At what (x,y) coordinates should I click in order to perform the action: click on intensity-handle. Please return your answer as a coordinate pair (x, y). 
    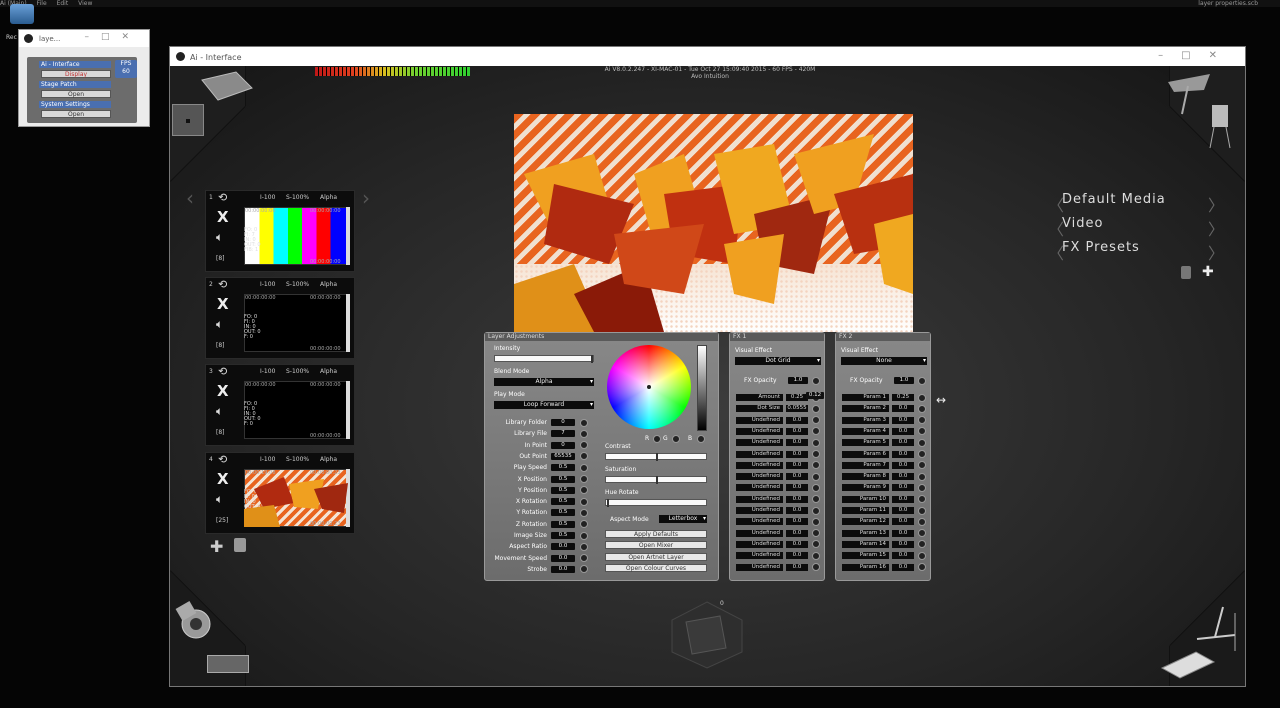
    Looking at the image, I should click on (592, 359).